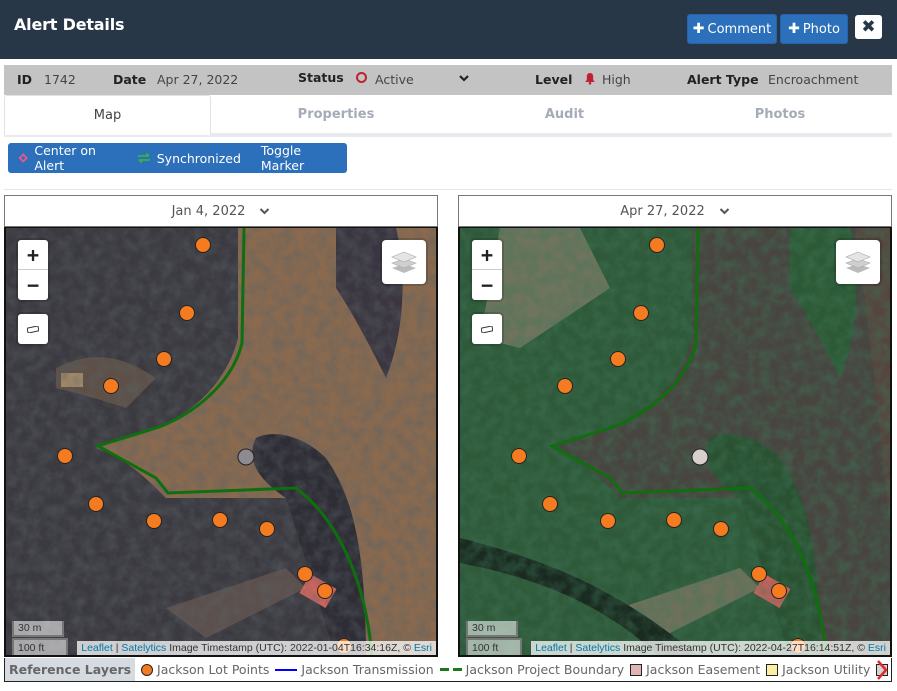 This screenshot has height=691, width=897. What do you see at coordinates (780, 114) in the screenshot?
I see `tab-photos: Photos` at bounding box center [780, 114].